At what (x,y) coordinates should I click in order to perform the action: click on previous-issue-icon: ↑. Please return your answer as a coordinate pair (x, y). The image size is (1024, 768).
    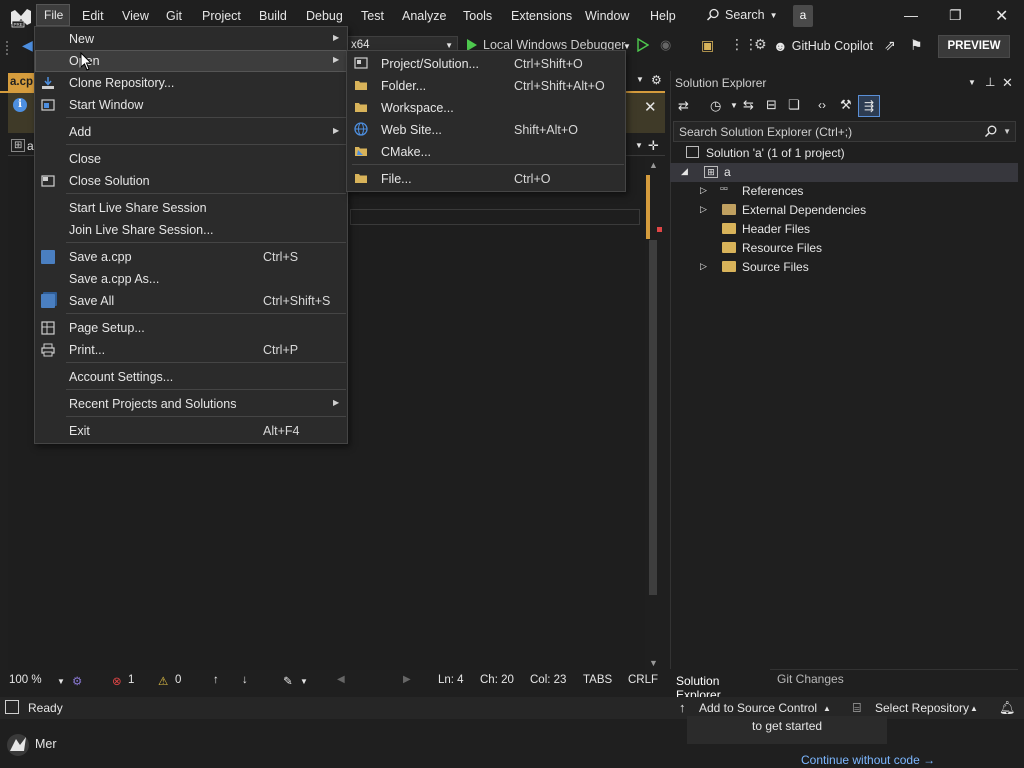
    Looking at the image, I should click on (216, 680).